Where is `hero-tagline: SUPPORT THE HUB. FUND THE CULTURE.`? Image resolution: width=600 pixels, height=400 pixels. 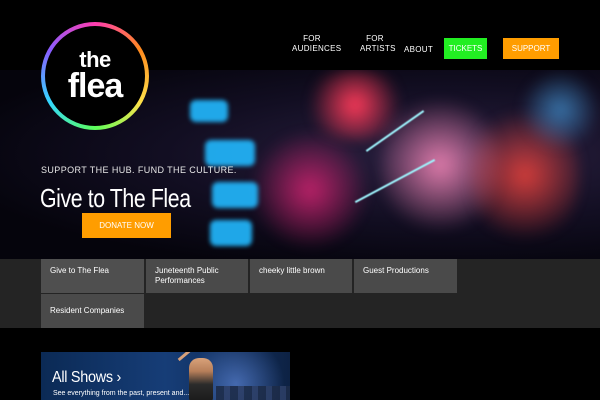 hero-tagline: SUPPORT THE HUB. FUND THE CULTURE. is located at coordinates (139, 170).